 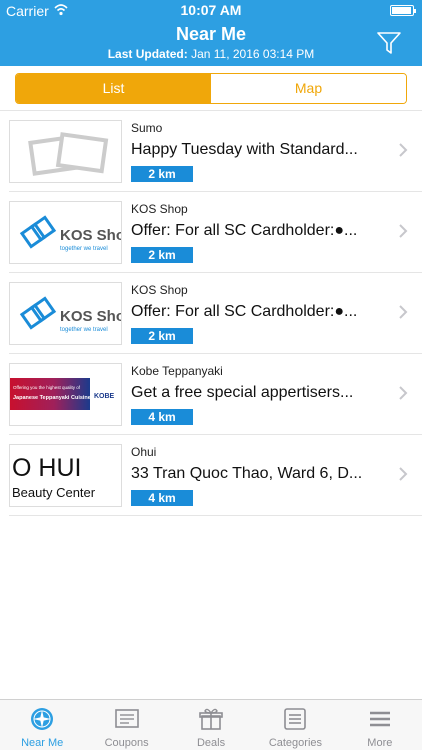 What do you see at coordinates (403, 10) in the screenshot?
I see `battery-icon` at bounding box center [403, 10].